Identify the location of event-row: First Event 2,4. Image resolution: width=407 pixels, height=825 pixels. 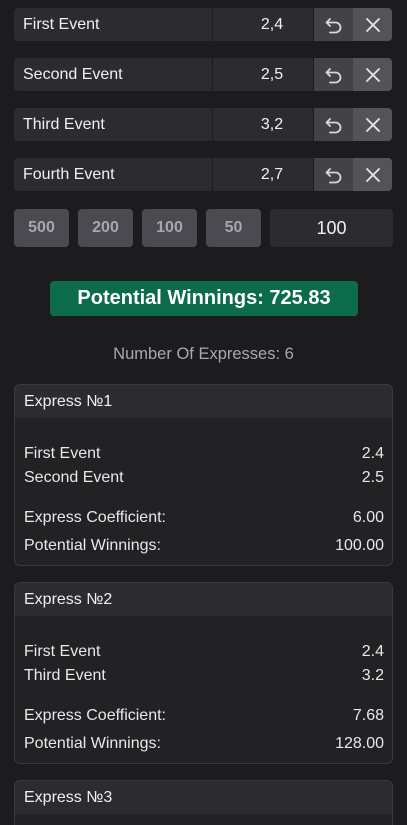
(203, 24).